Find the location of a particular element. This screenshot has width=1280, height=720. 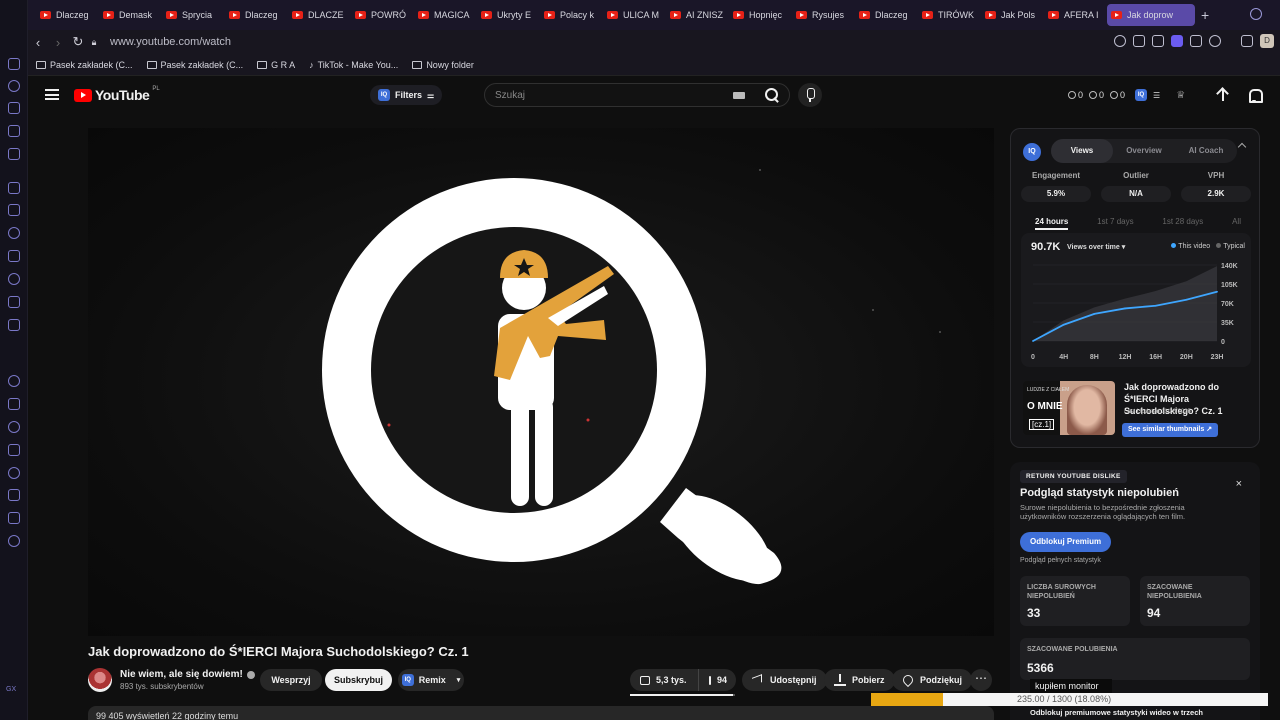

sidebar-twitch-icon is located at coordinates (14, 210).